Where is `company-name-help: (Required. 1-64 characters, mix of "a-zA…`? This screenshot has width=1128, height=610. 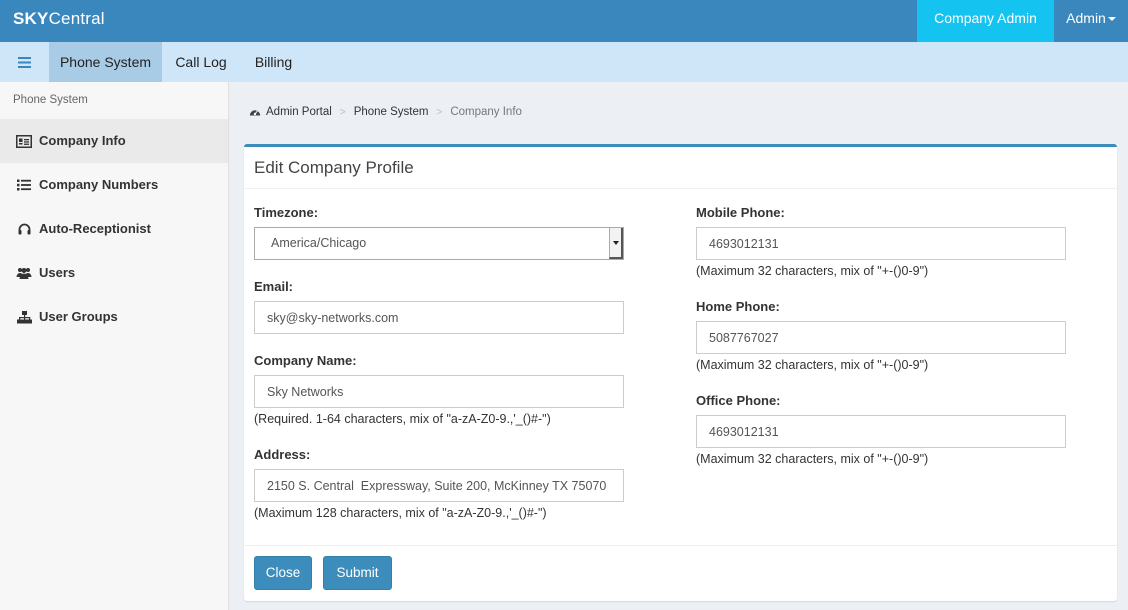
company-name-help: (Required. 1-64 characters, mix of "a-zA… is located at coordinates (402, 419).